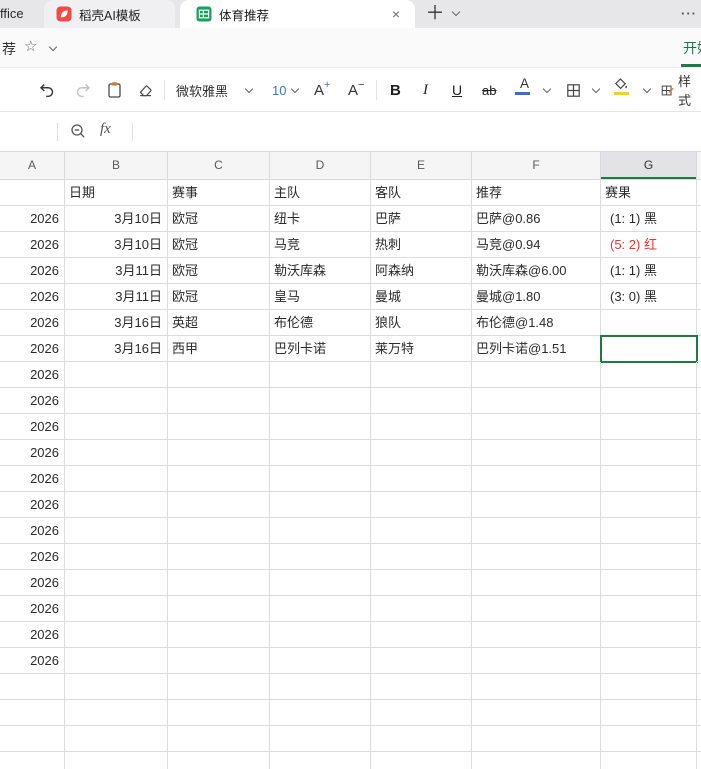 The width and height of the screenshot is (701, 769). What do you see at coordinates (47, 90) in the screenshot?
I see `undo-button` at bounding box center [47, 90].